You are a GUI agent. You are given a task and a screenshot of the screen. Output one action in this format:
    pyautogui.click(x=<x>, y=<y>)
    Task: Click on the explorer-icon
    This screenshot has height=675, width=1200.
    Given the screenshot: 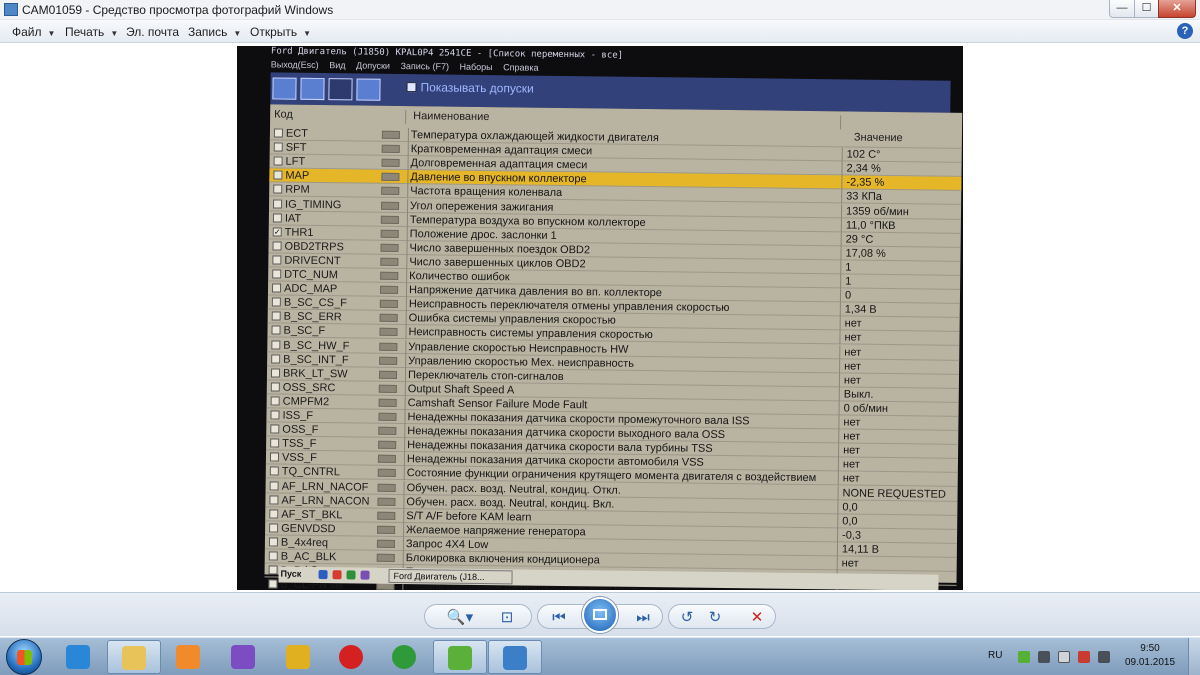 What is the action you would take?
    pyautogui.click(x=134, y=658)
    